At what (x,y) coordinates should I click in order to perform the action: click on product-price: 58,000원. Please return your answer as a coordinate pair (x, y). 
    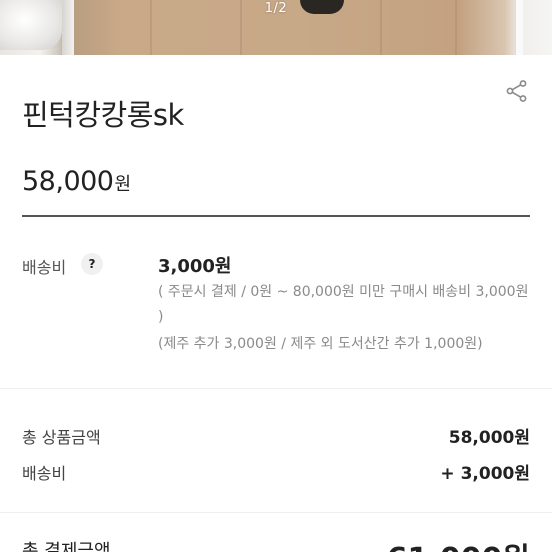
    Looking at the image, I should click on (76, 181).